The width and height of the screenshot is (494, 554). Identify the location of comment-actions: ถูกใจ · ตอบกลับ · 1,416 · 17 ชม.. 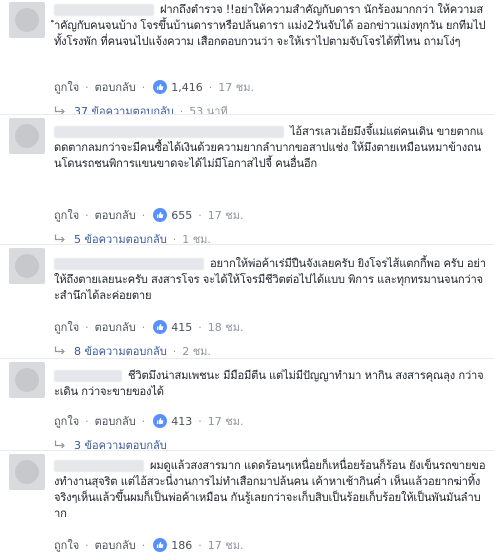
(154, 87).